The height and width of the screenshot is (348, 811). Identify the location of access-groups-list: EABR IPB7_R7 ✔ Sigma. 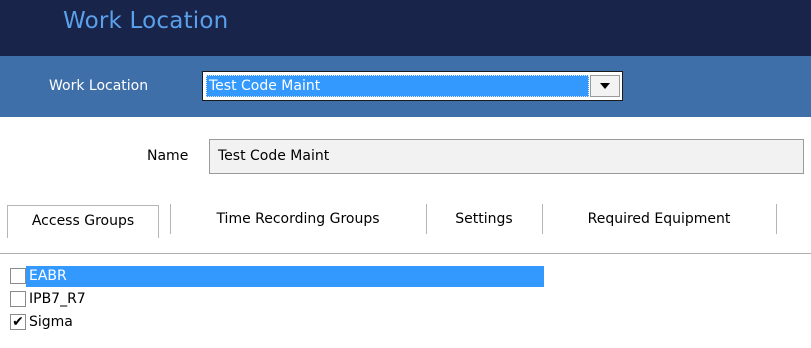
(310, 298).